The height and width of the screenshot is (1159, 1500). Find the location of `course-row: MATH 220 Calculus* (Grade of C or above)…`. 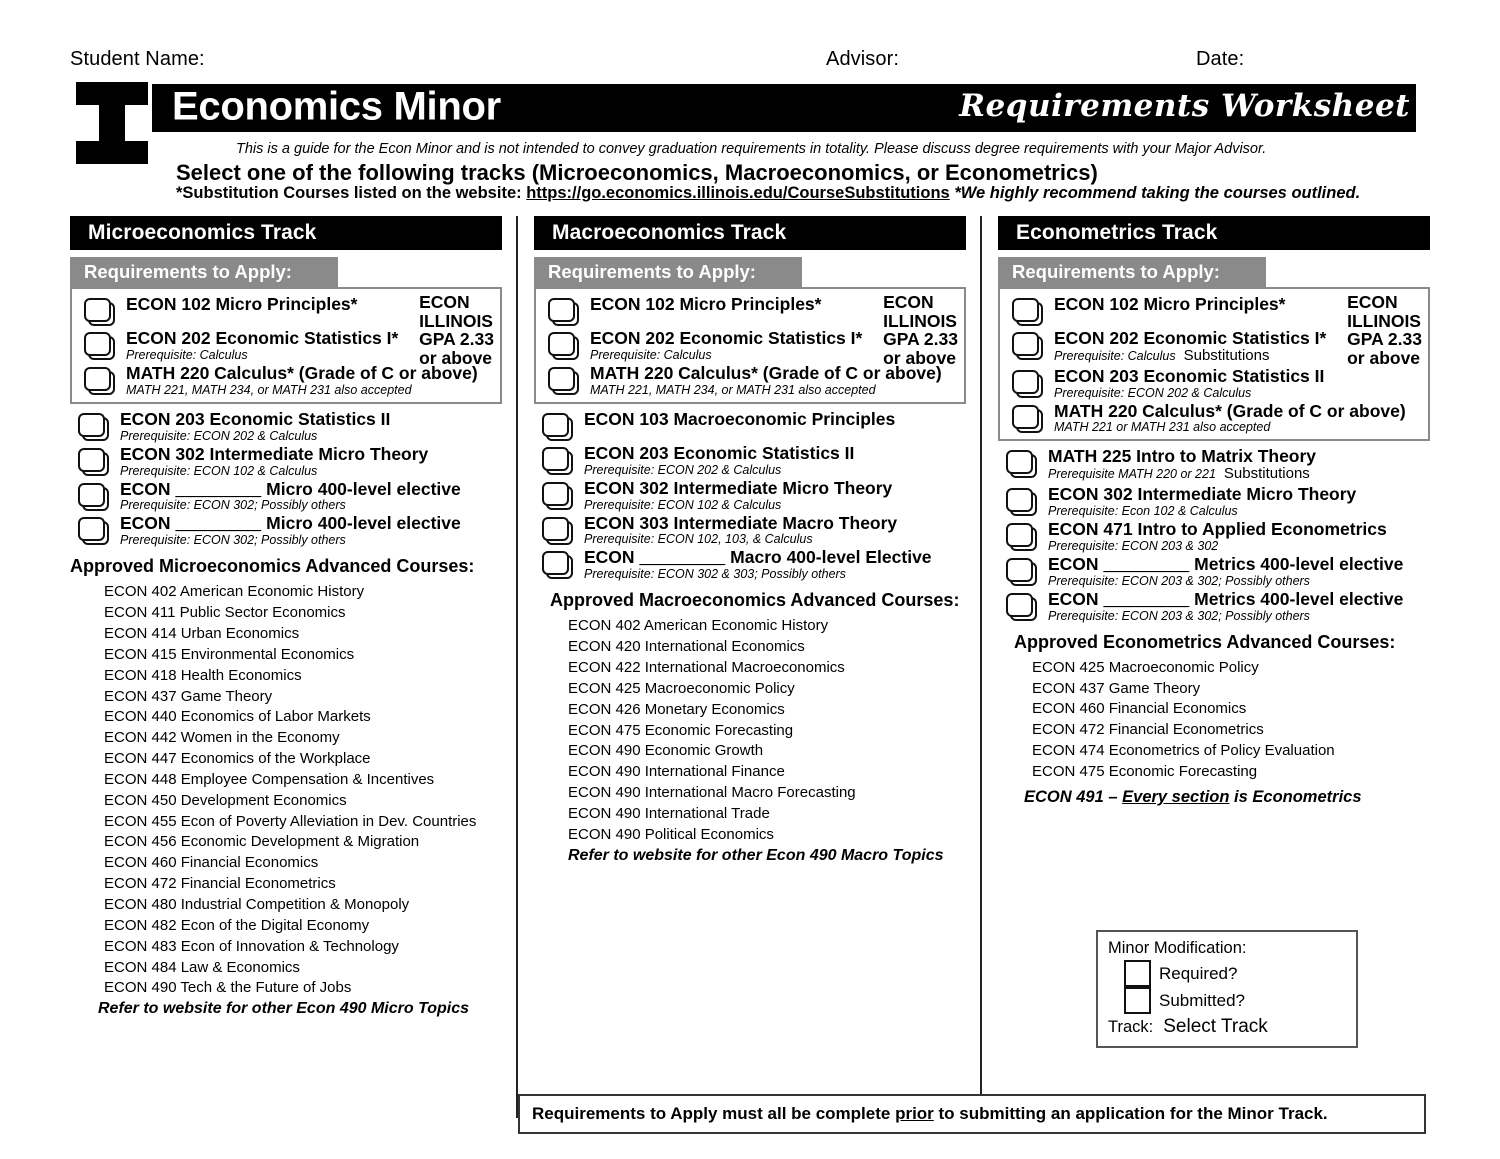

course-row: MATH 220 Calculus* (Grade of C or above)… is located at coordinates (750, 380).